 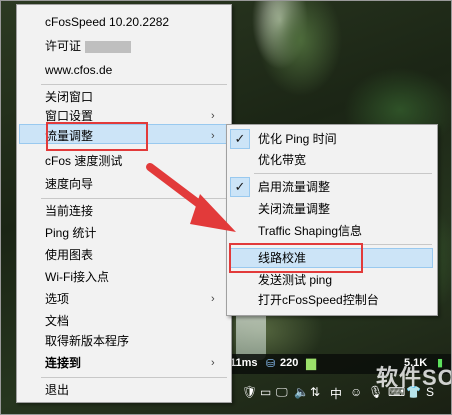 What do you see at coordinates (191, 197) in the screenshot?
I see `annotation-arrow` at bounding box center [191, 197].